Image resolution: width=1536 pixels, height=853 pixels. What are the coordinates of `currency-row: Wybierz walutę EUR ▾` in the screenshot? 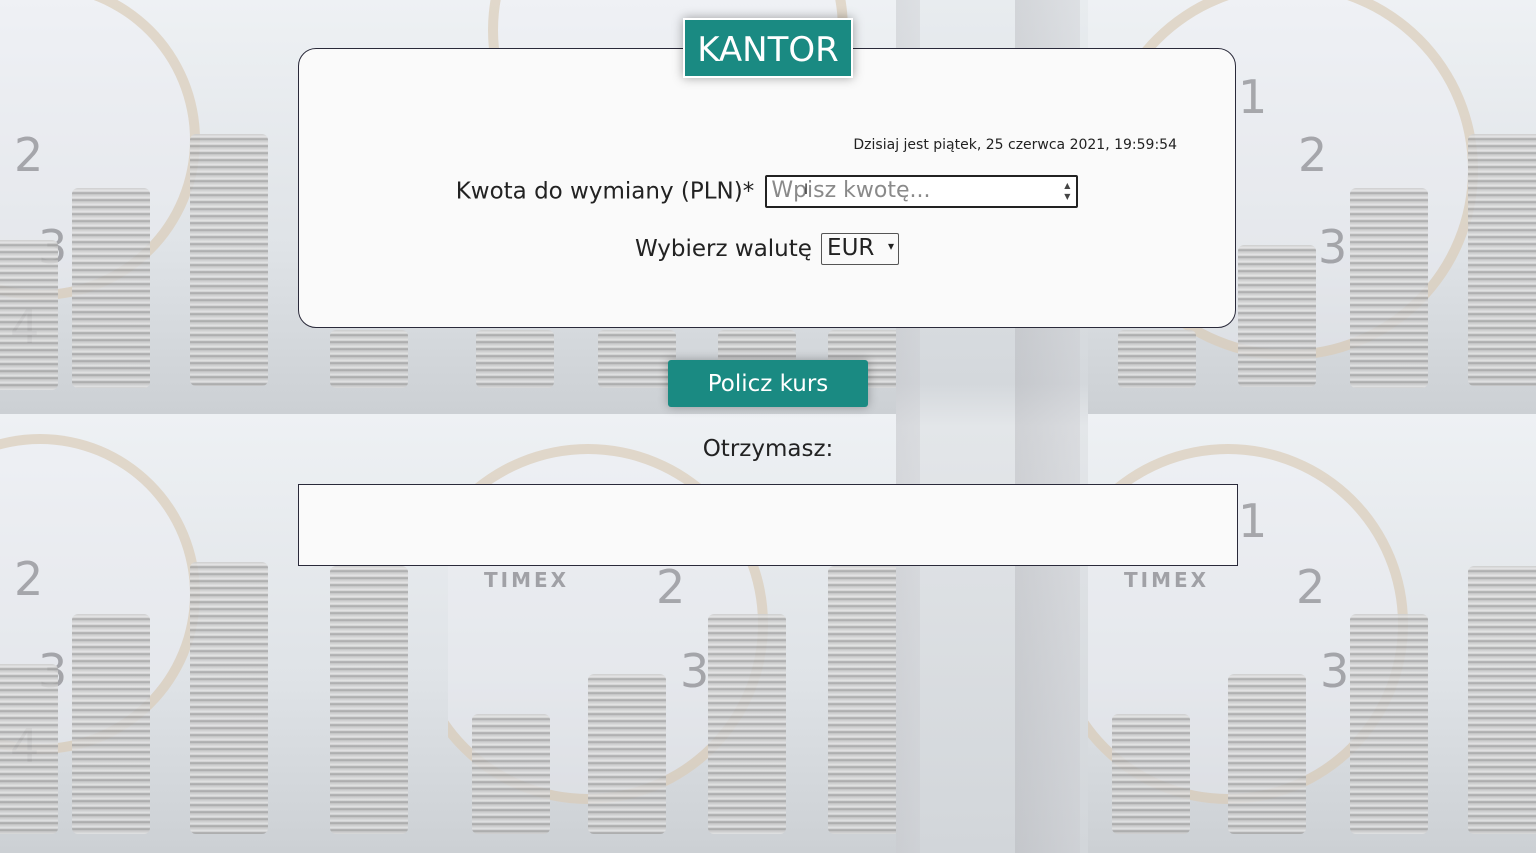 It's located at (767, 249).